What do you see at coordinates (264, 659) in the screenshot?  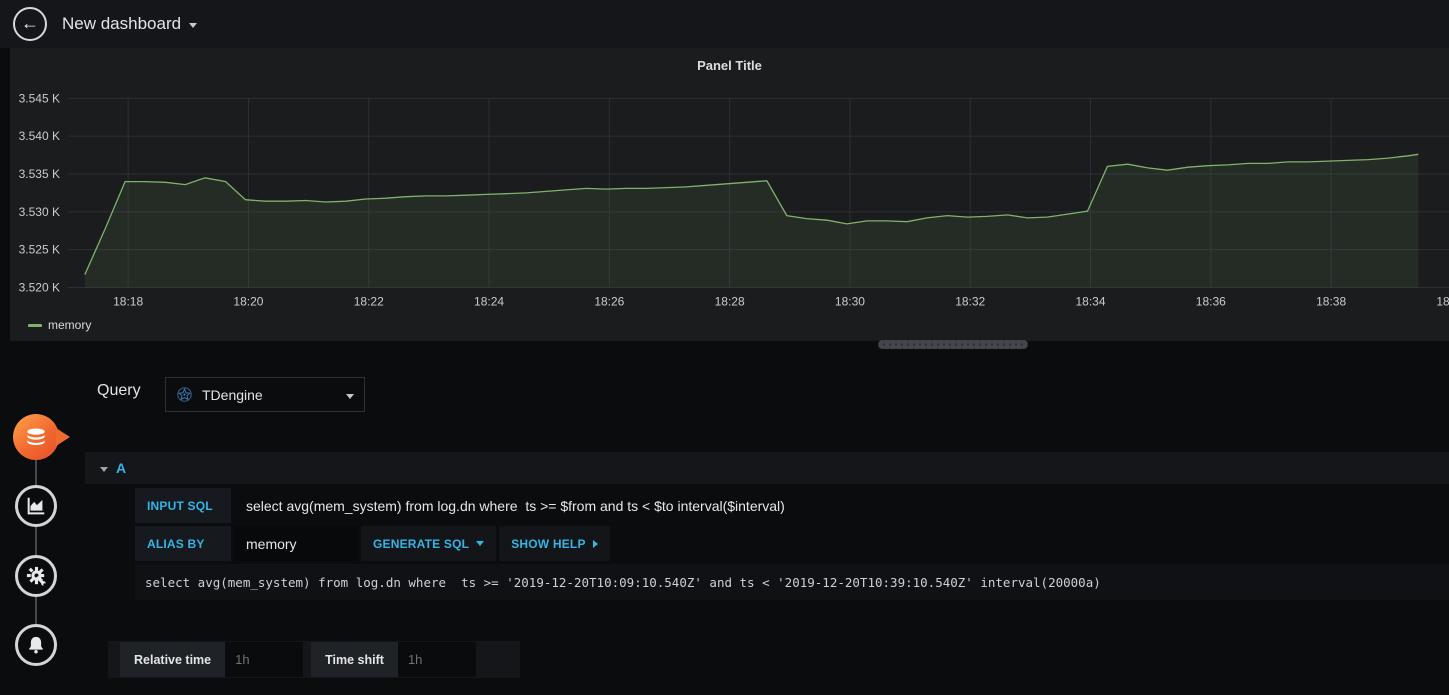 I see `relative-time-input` at bounding box center [264, 659].